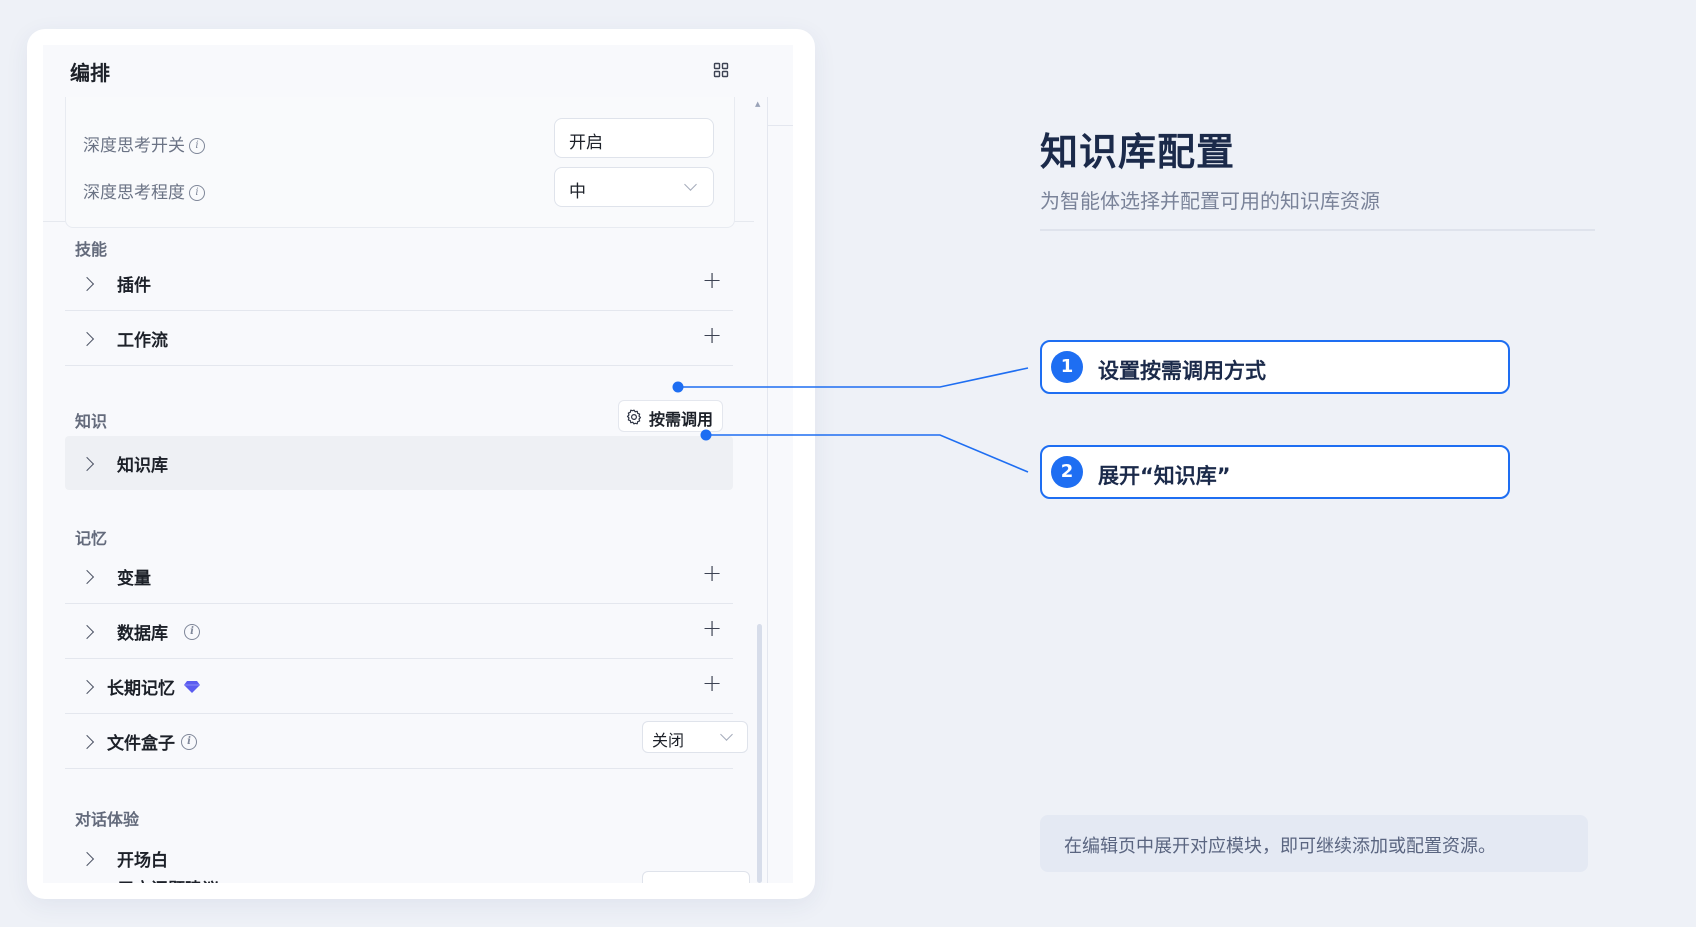 Image resolution: width=1696 pixels, height=927 pixels. I want to click on callout-connectors, so click(850, 420).